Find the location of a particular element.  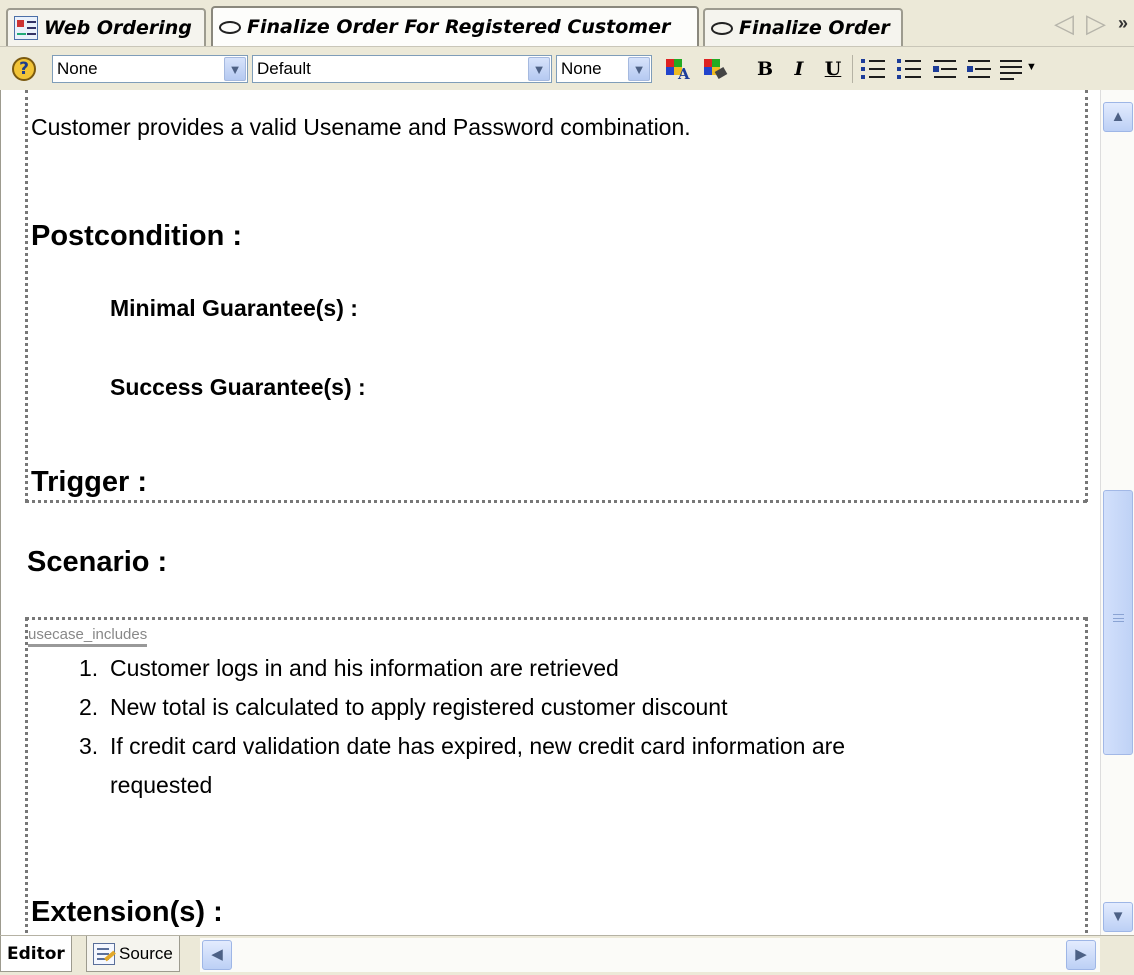

bulleted-list-icon is located at coordinates (909, 70).